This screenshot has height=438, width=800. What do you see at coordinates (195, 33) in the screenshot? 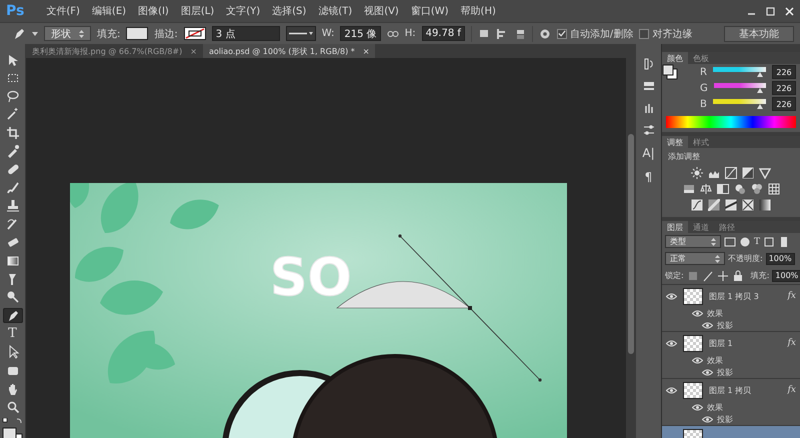
I see `stroke-swatch` at bounding box center [195, 33].